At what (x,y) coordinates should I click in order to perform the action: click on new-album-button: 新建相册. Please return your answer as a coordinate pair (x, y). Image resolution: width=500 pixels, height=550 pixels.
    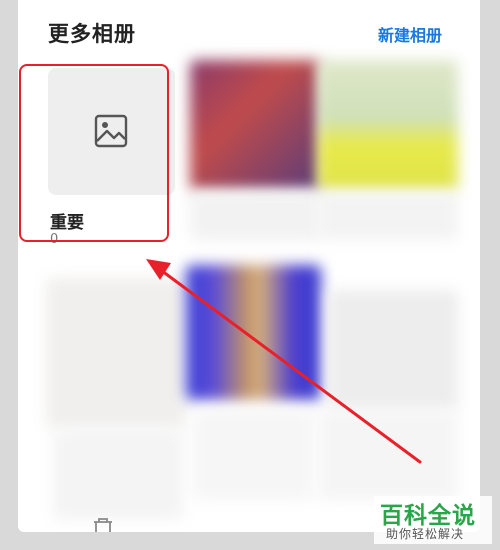
    Looking at the image, I should click on (410, 34).